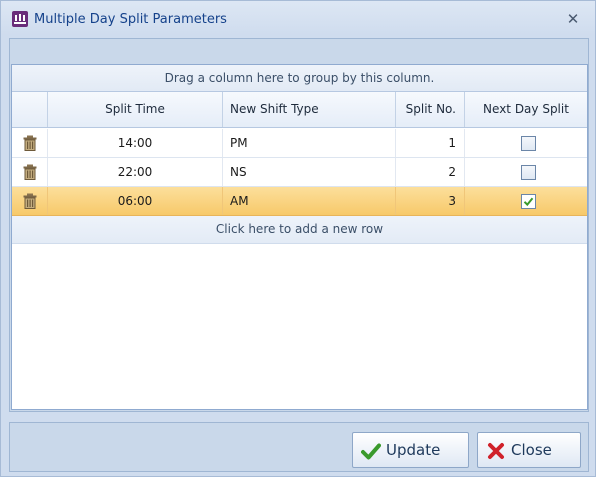 The width and height of the screenshot is (596, 477). Describe the element at coordinates (135, 201) in the screenshot. I see `cell-split-time: 06:00` at that location.